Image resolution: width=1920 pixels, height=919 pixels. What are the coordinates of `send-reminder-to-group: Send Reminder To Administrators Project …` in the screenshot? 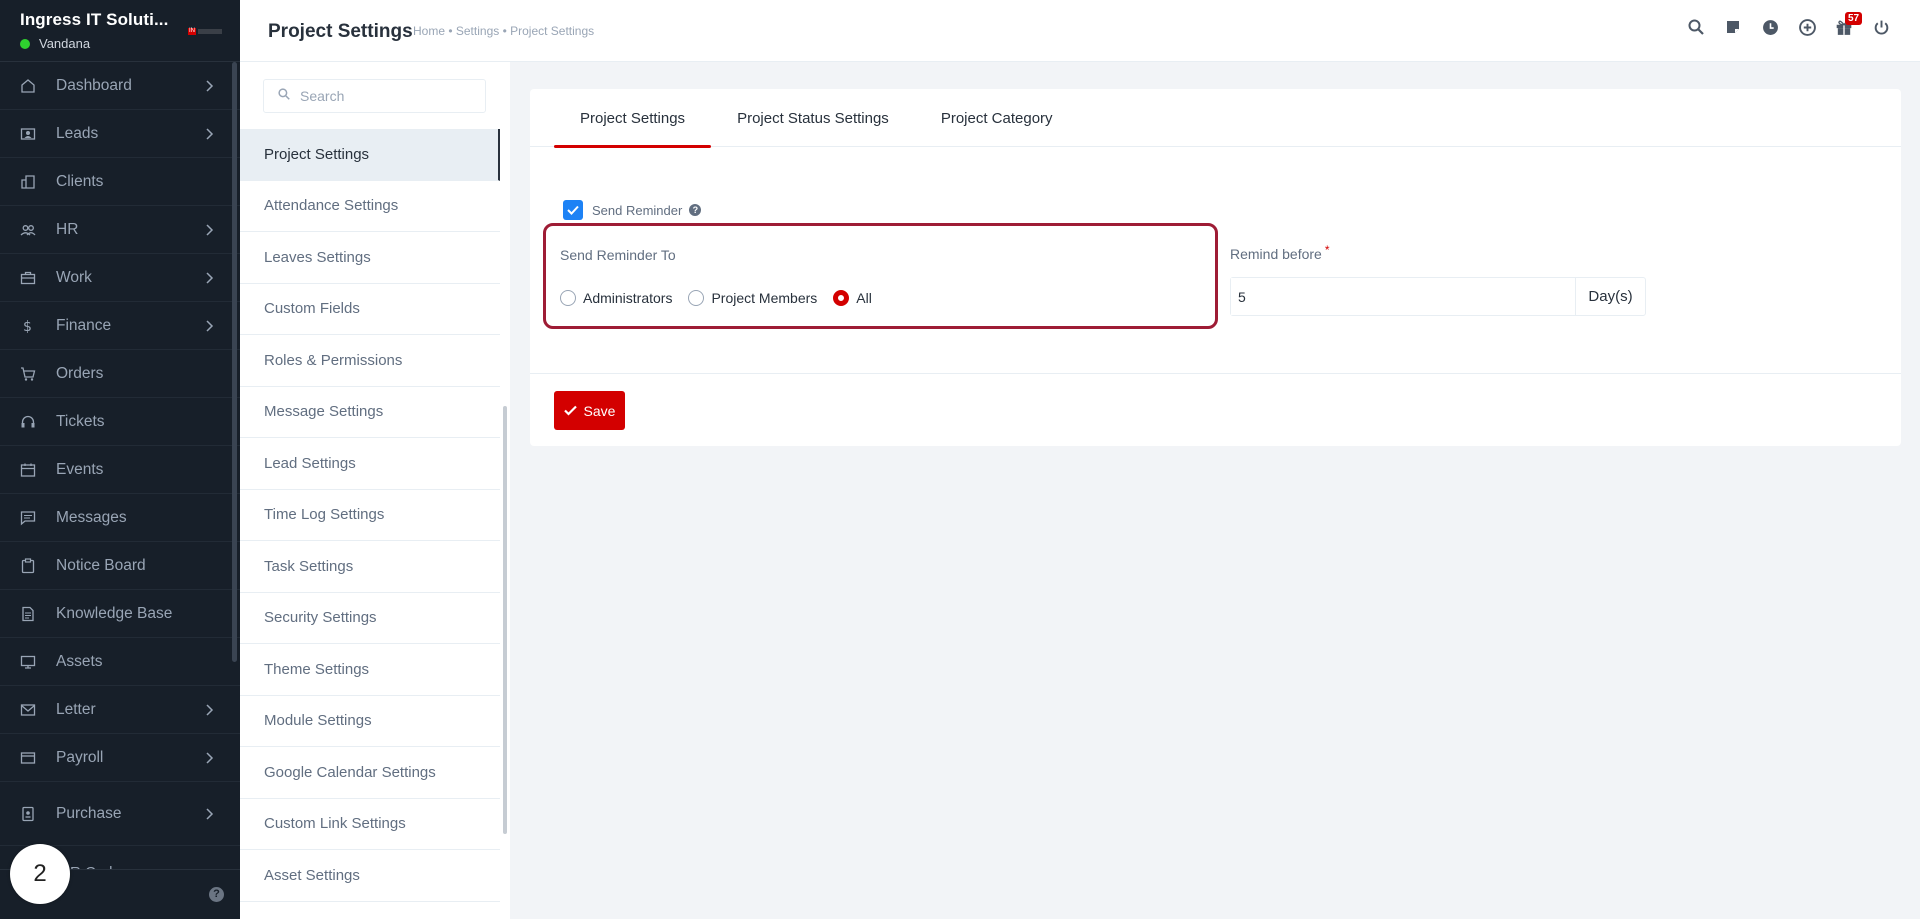 It's located at (880, 276).